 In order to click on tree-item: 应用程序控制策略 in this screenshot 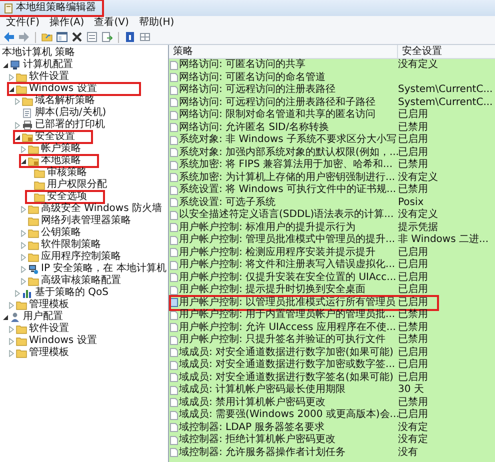, I will do `click(81, 257)`.